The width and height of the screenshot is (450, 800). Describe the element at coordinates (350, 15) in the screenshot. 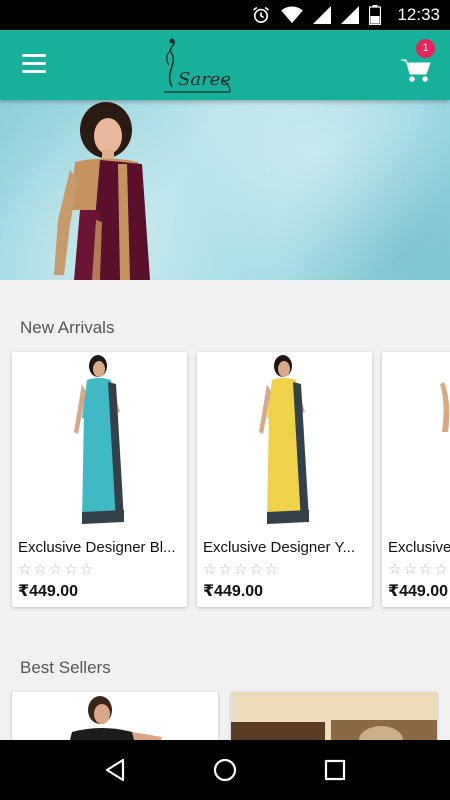

I see `signal-2-icon` at that location.